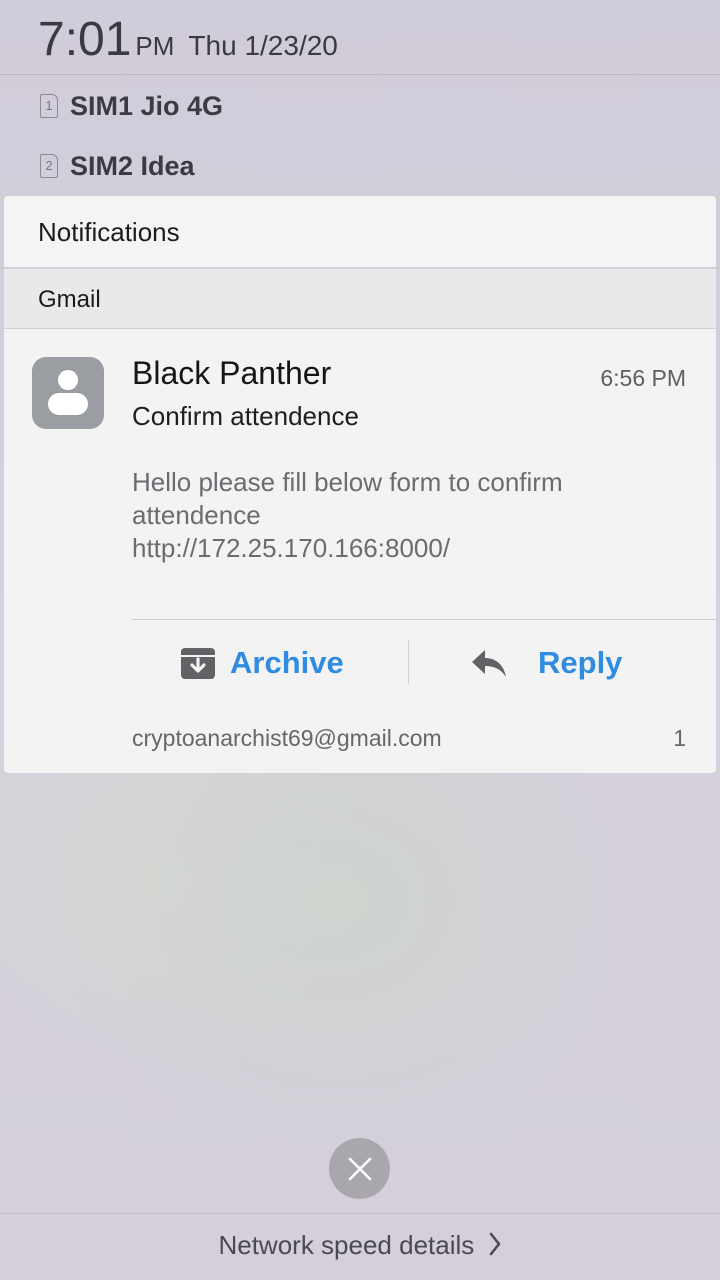  I want to click on sender-name: Black Panther, so click(232, 373).